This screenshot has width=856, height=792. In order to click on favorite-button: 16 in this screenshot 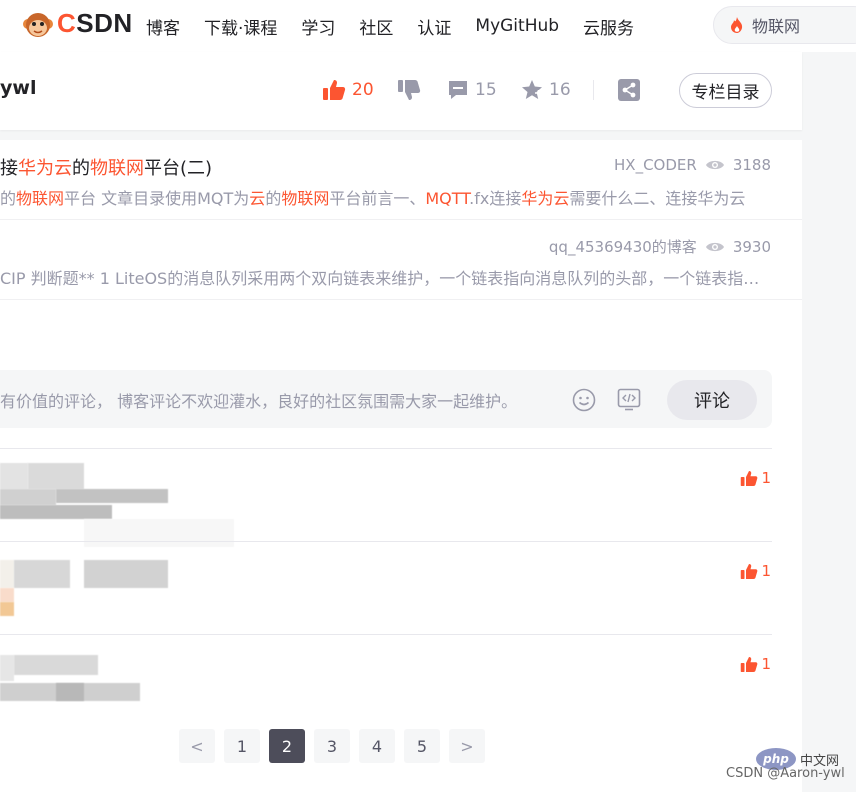, I will do `click(546, 90)`.